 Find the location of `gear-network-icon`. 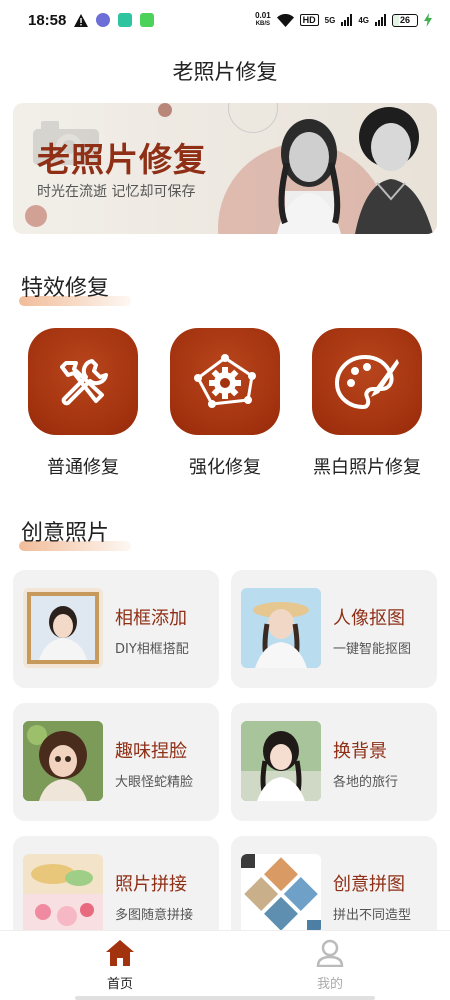

gear-network-icon is located at coordinates (225, 380).